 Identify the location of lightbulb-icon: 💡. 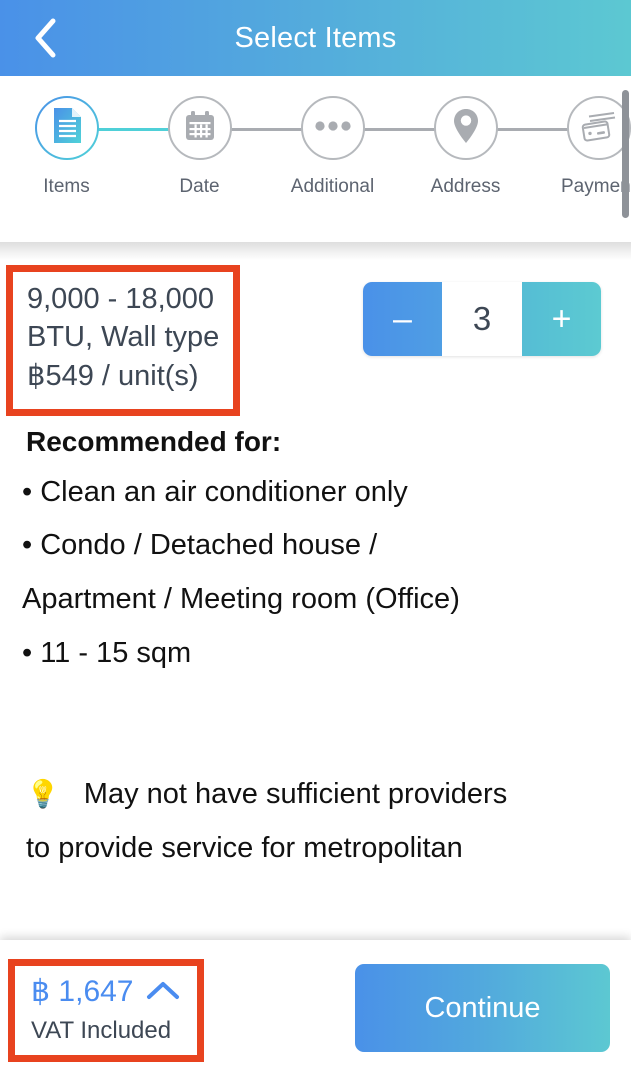
(43, 794).